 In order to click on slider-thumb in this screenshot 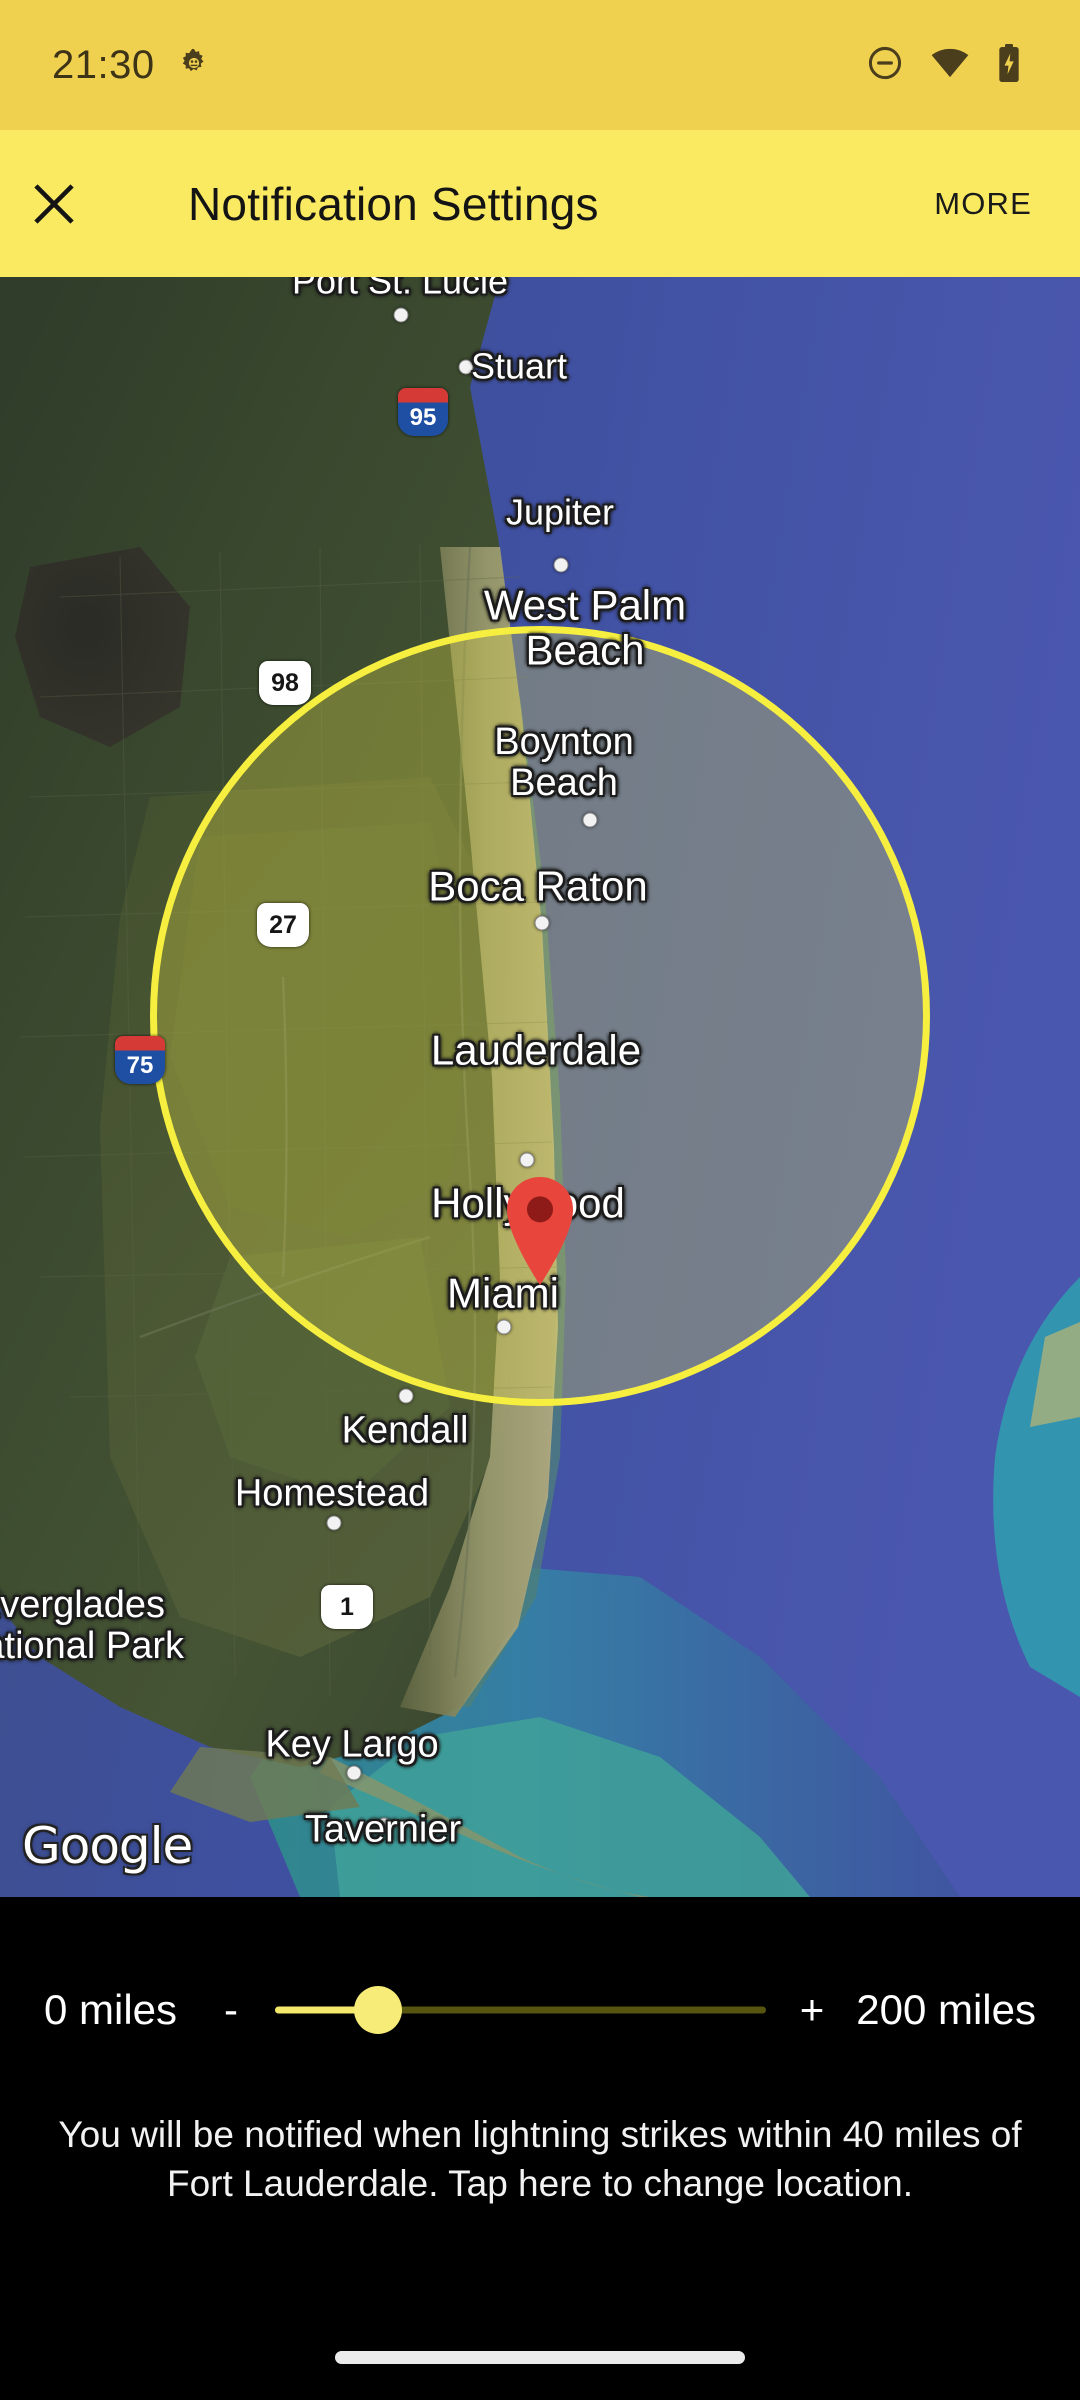, I will do `click(378, 2010)`.